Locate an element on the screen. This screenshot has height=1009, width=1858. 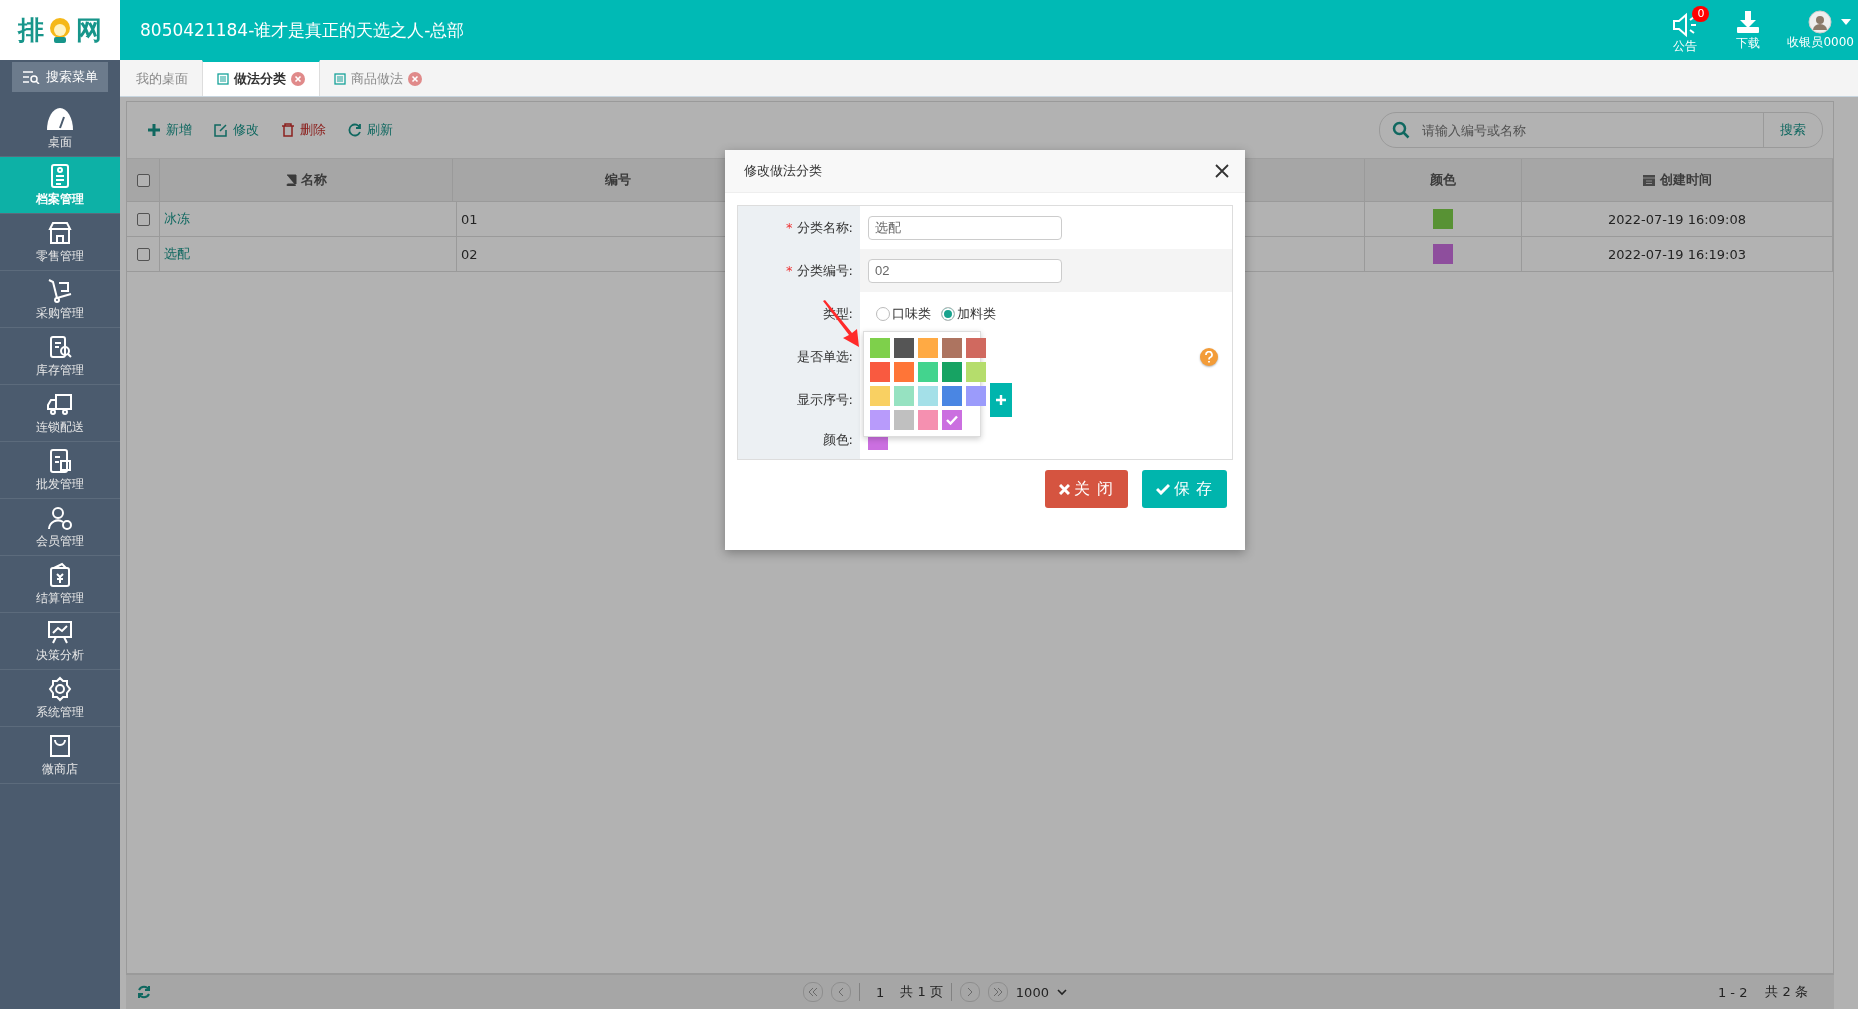
tab: 我的桌面 is located at coordinates (162, 78).